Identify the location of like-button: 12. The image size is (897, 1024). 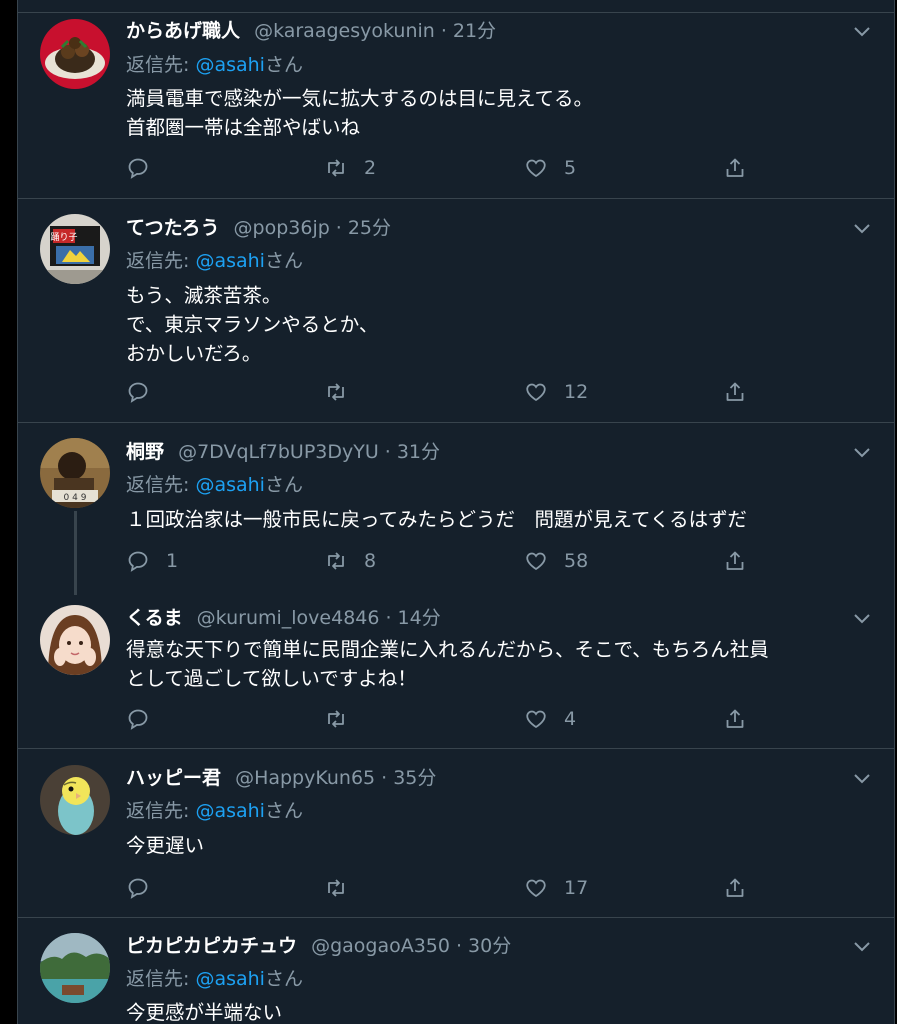
(556, 392).